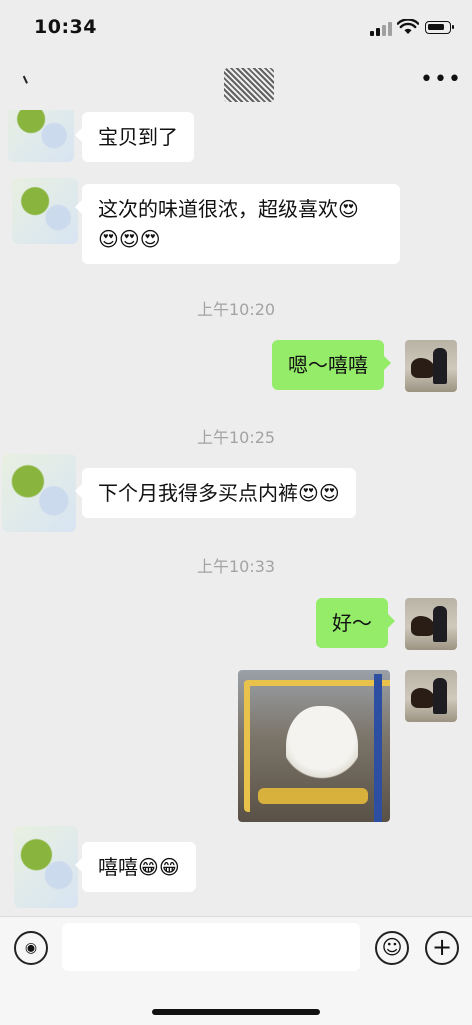 The height and width of the screenshot is (1025, 472). I want to click on message-bubble-incoming: 嘻嘻😁😁, so click(135, 867).